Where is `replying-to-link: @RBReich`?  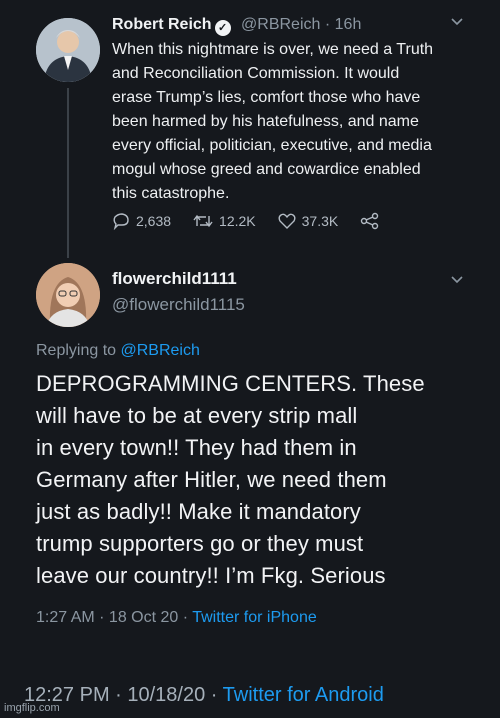 replying-to-link: @RBReich is located at coordinates (160, 350).